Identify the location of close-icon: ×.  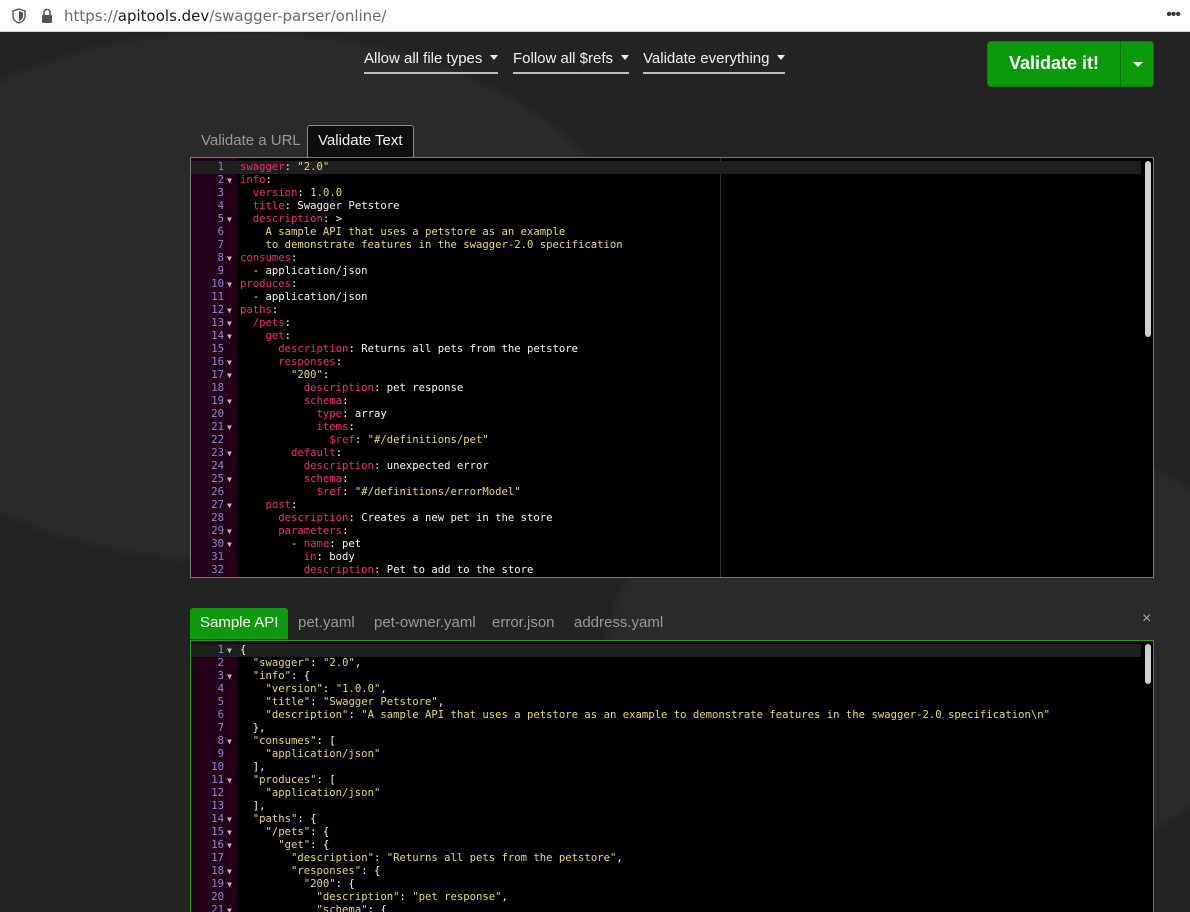
(1146, 619).